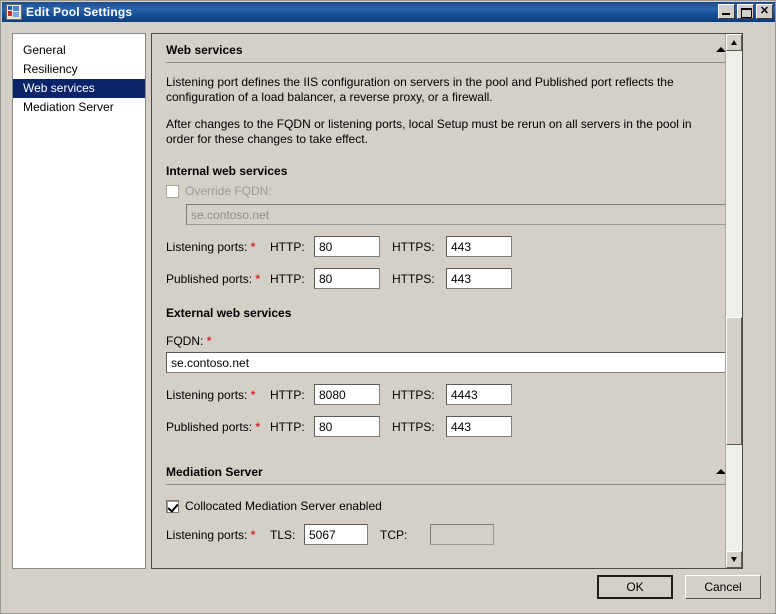 This screenshot has height=614, width=776. What do you see at coordinates (172, 191) in the screenshot?
I see `override-fqdn-checkbox` at bounding box center [172, 191].